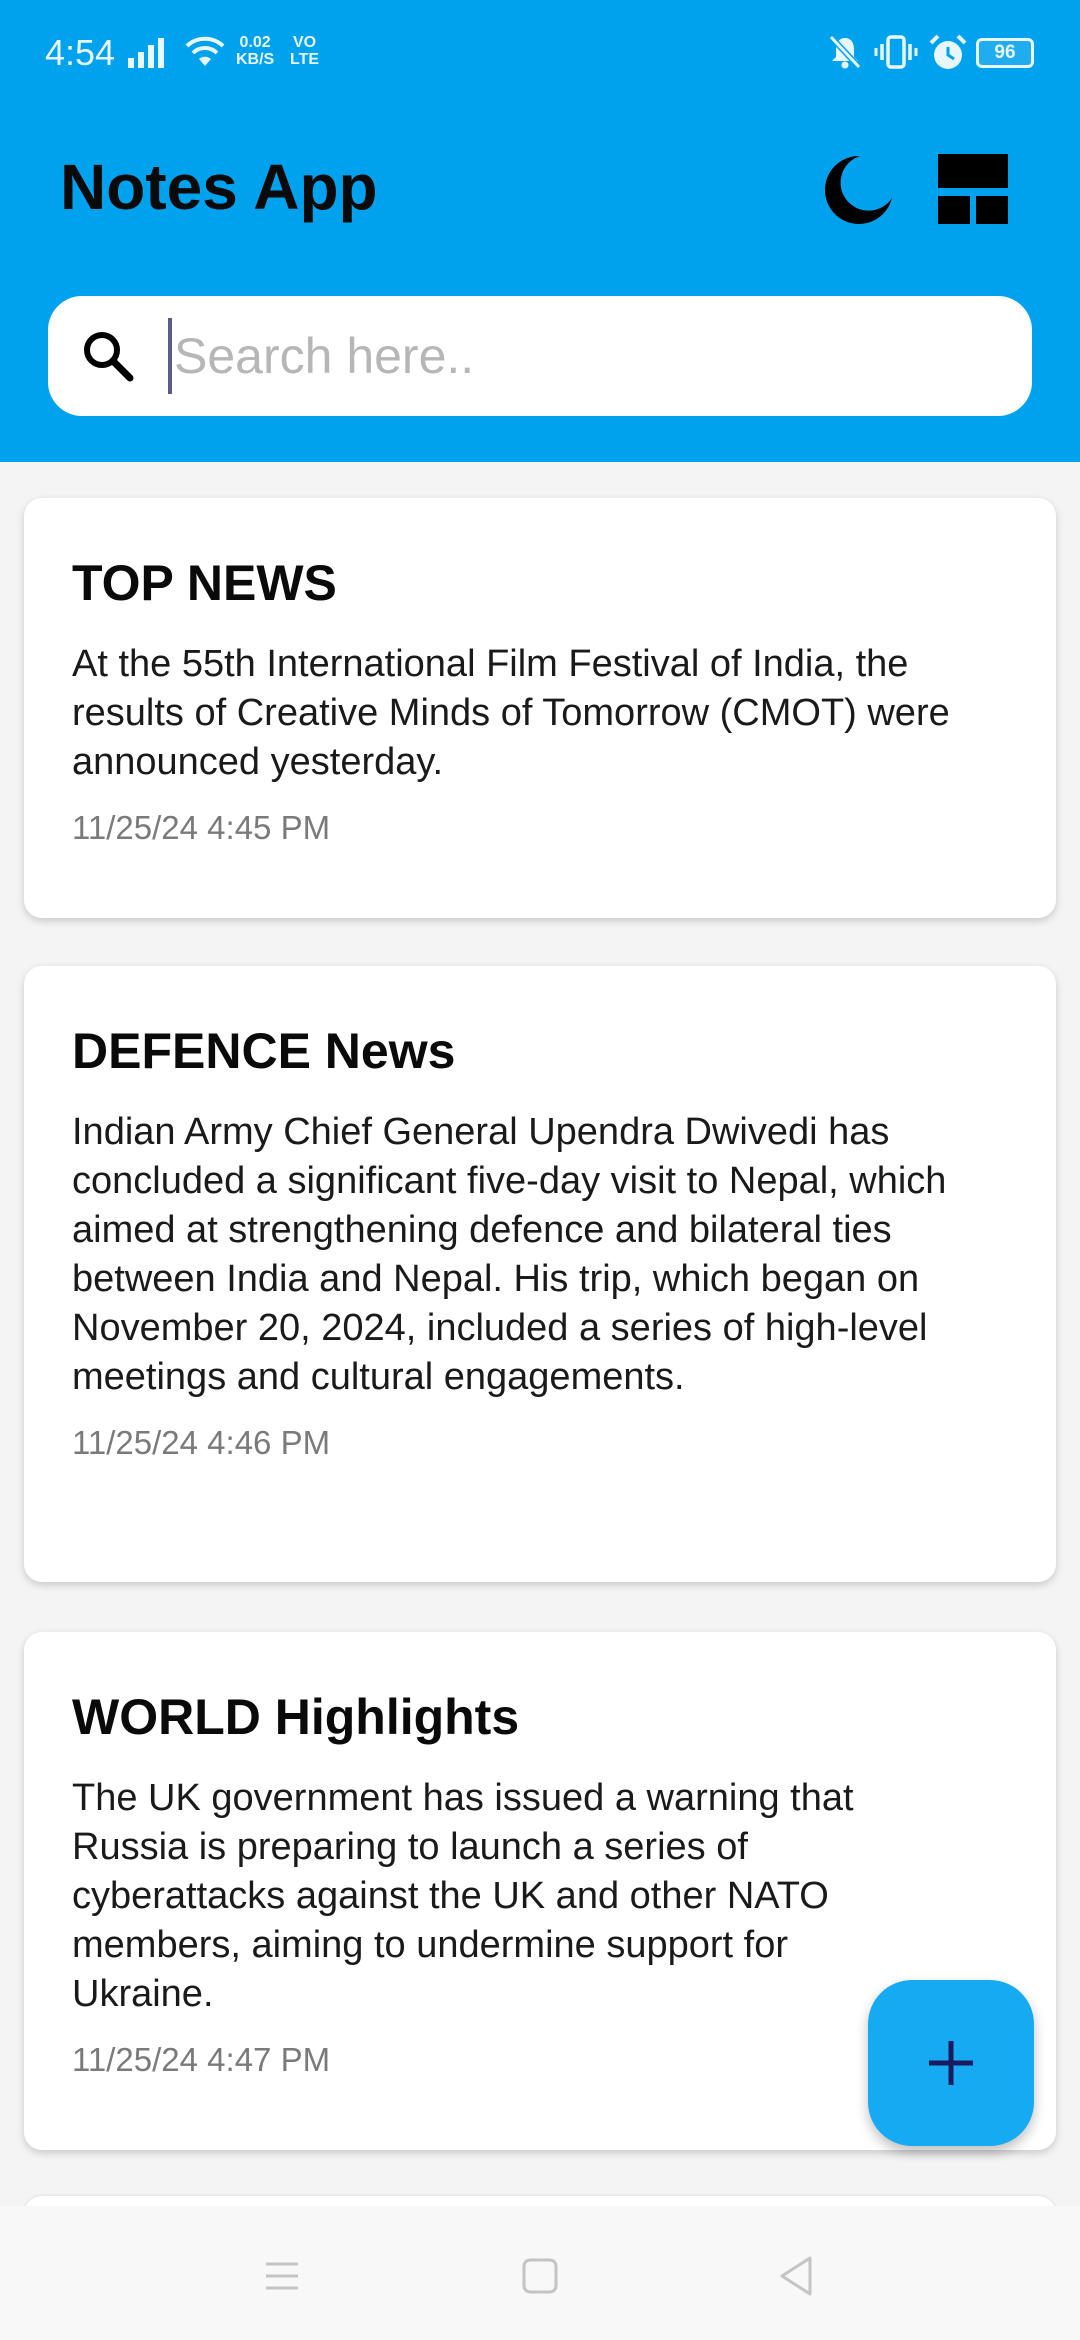 This screenshot has width=1080, height=2340. What do you see at coordinates (973, 189) in the screenshot?
I see `grid-view-icon` at bounding box center [973, 189].